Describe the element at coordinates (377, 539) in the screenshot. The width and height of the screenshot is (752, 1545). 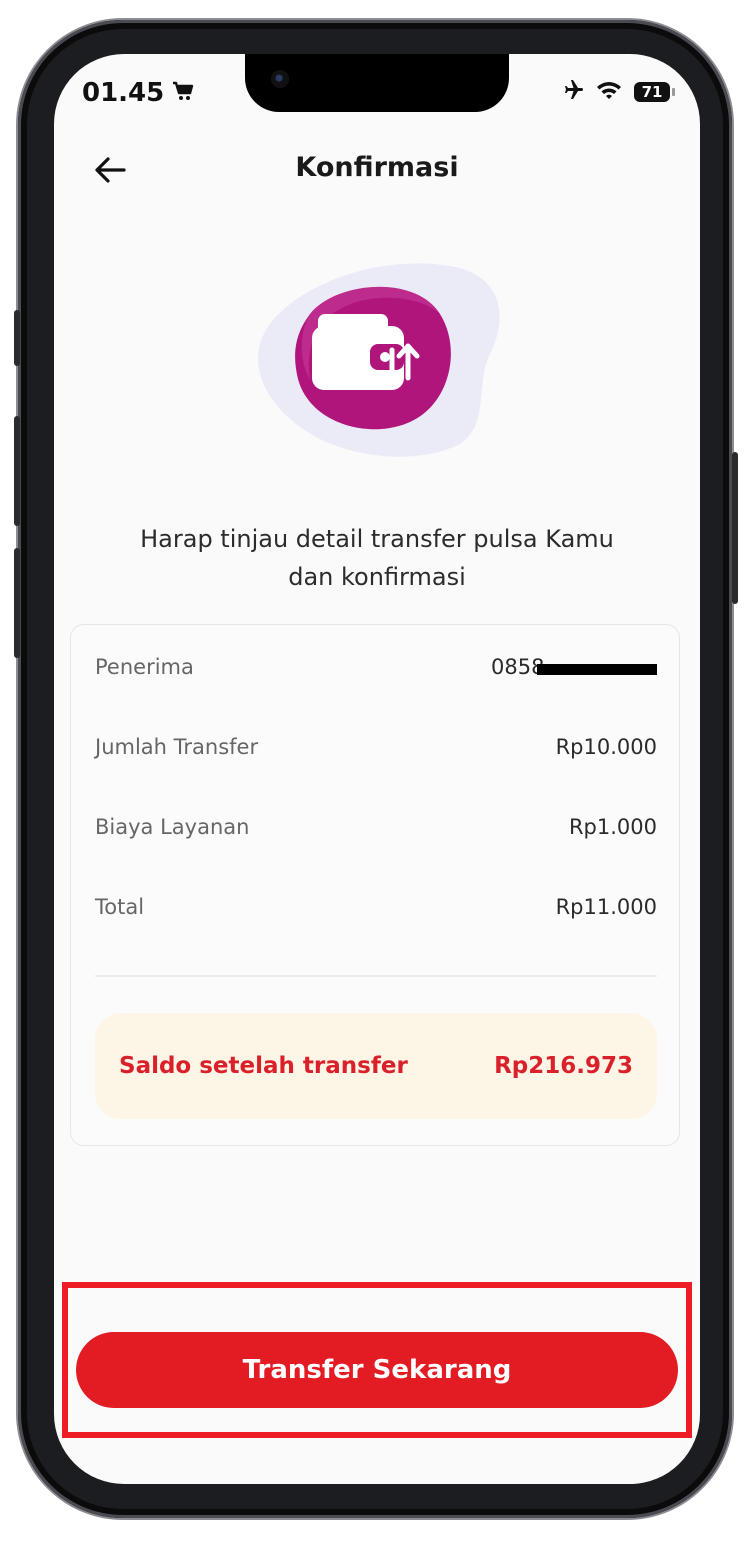
I see `instruction-line-1: Harap tinjau detail transfer pulsa Kamu` at that location.